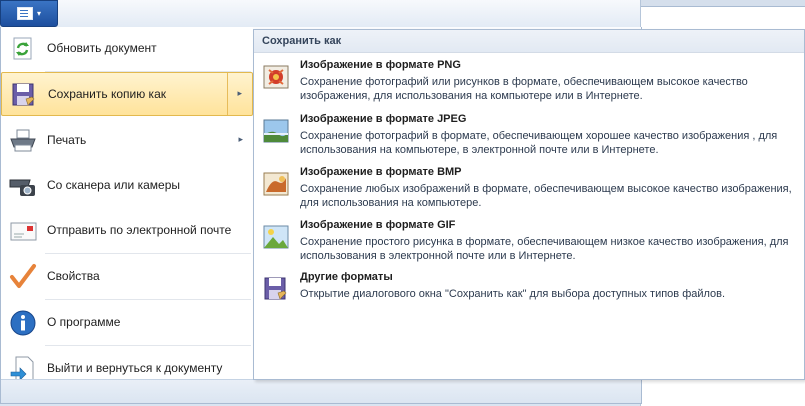 Image resolution: width=805 pixels, height=406 pixels. Describe the element at coordinates (276, 132) in the screenshot. I see `jpeg-image-icon` at that location.